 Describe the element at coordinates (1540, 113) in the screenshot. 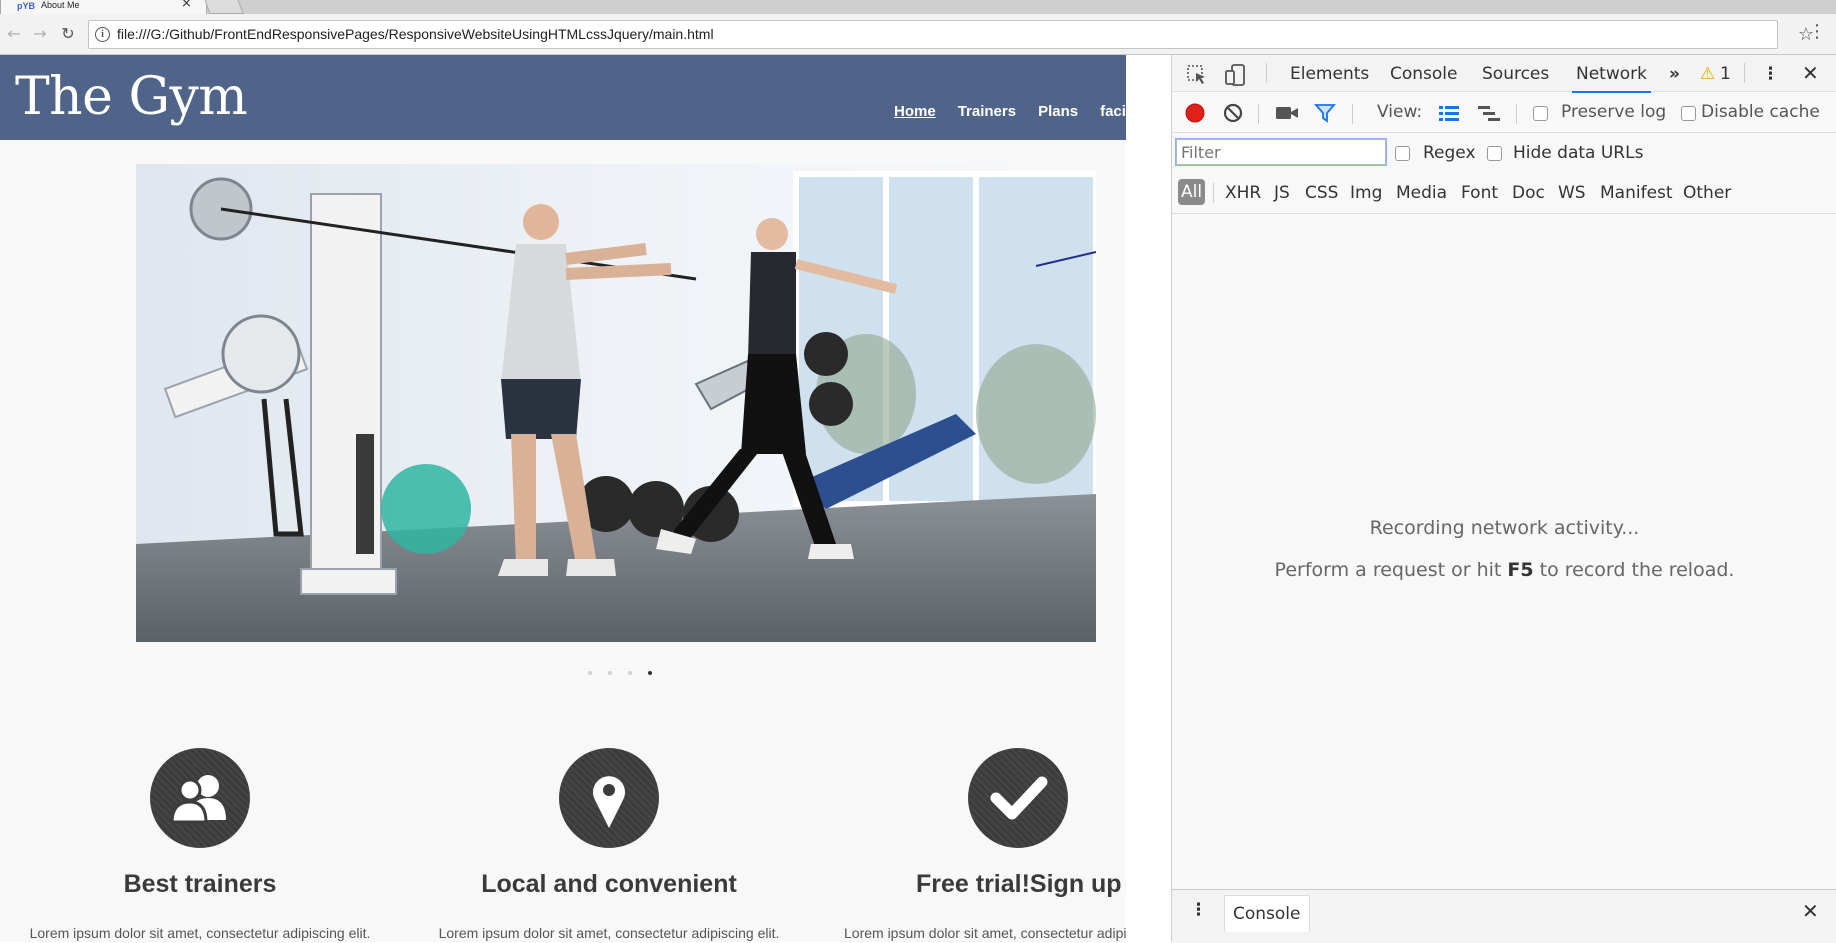

I see `preserve-log-checkbox` at that location.